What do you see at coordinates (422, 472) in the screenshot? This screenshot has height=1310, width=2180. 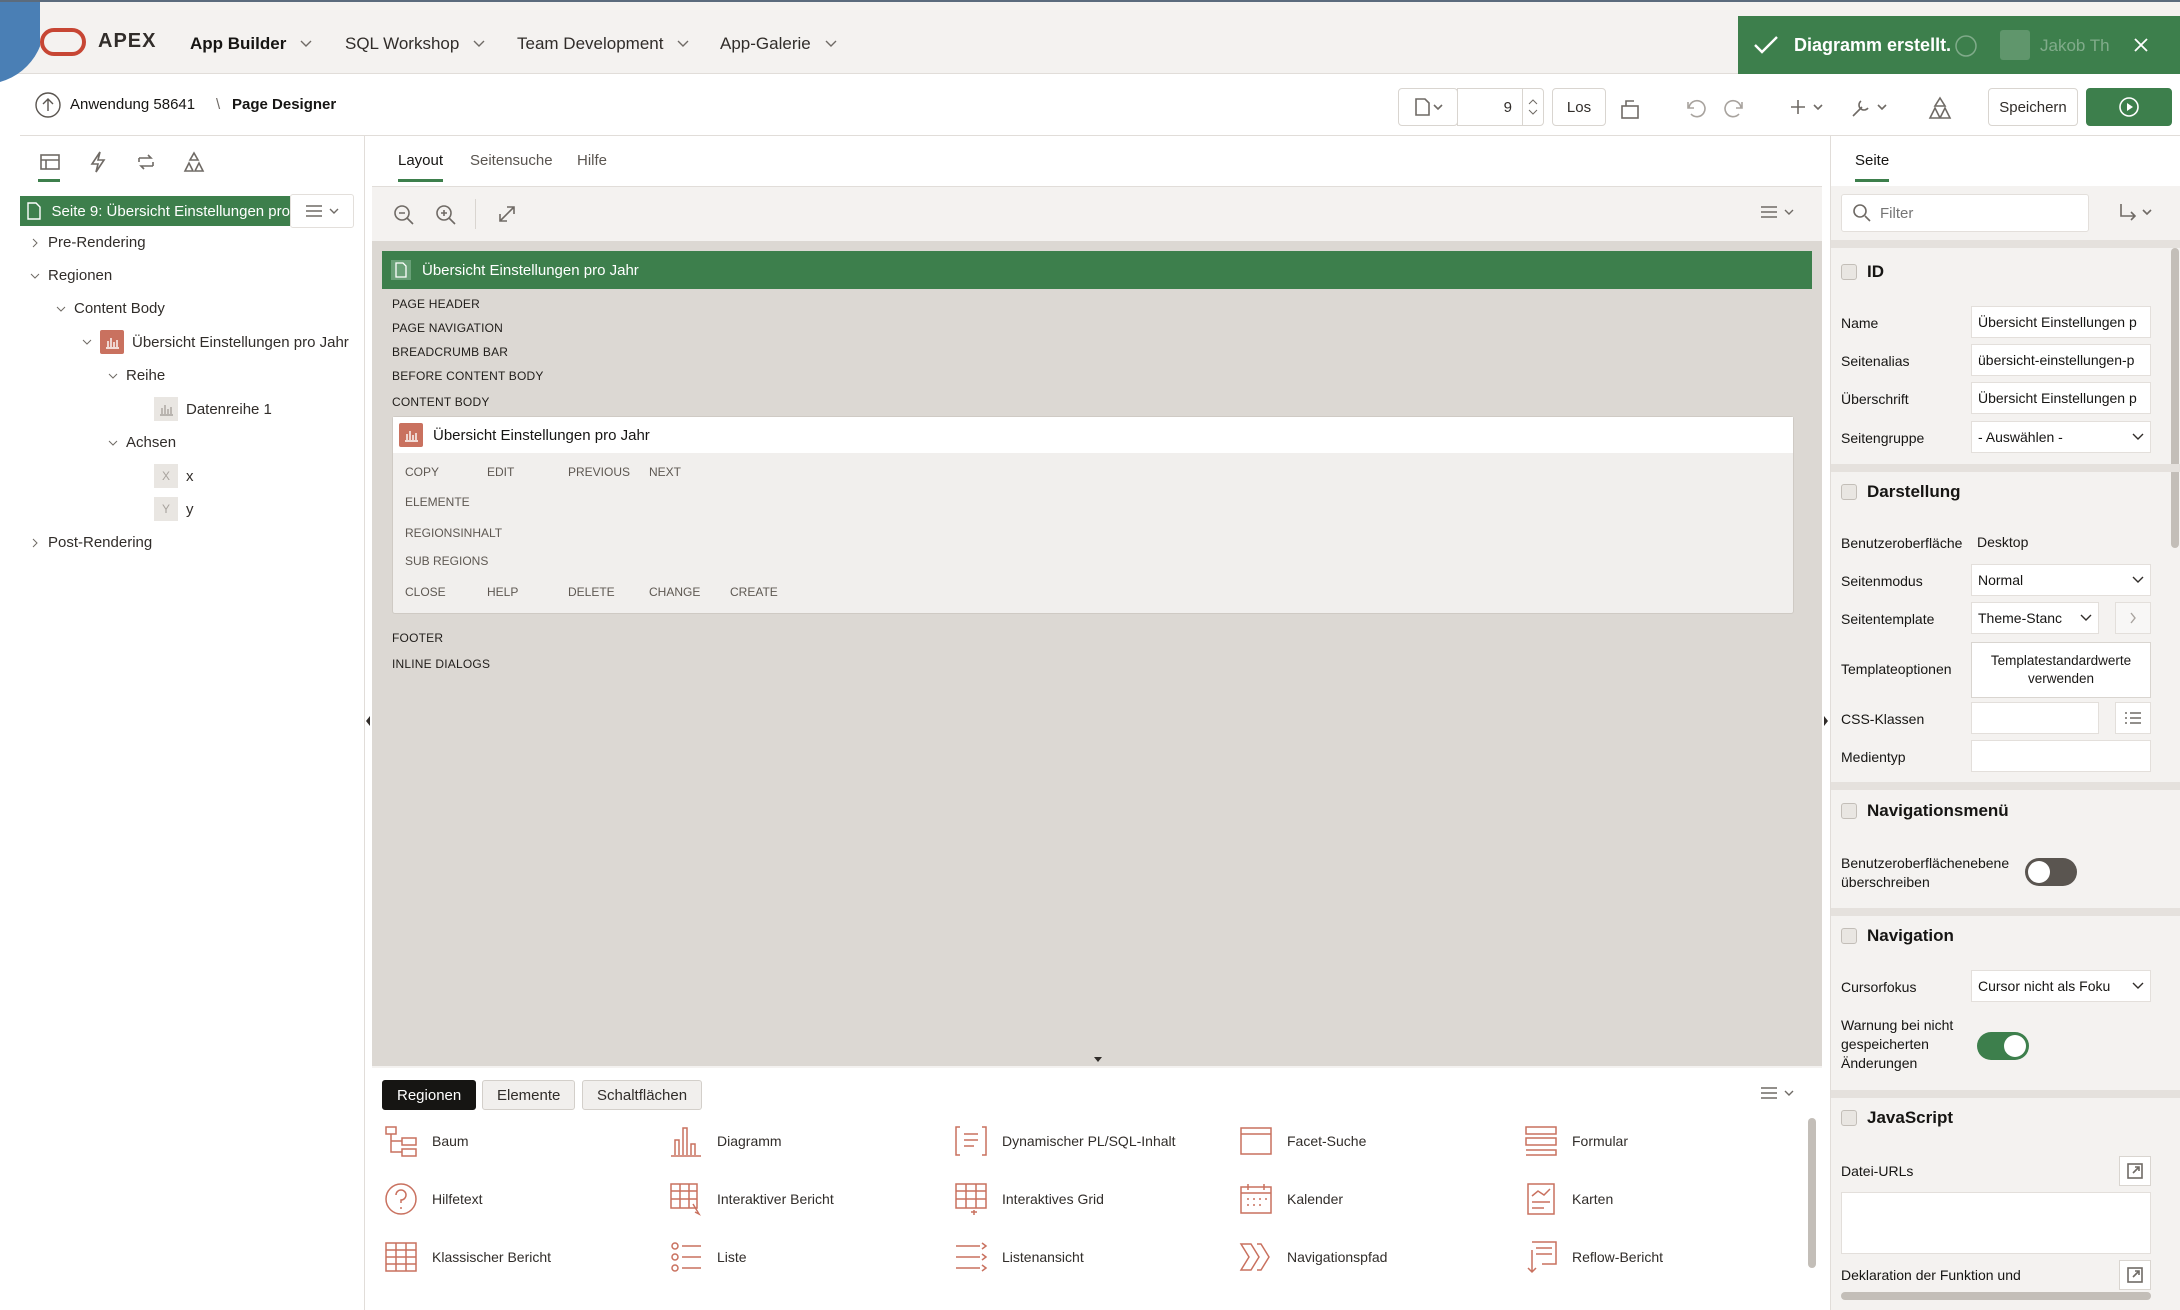 I see `button-position-copy: COPY` at bounding box center [422, 472].